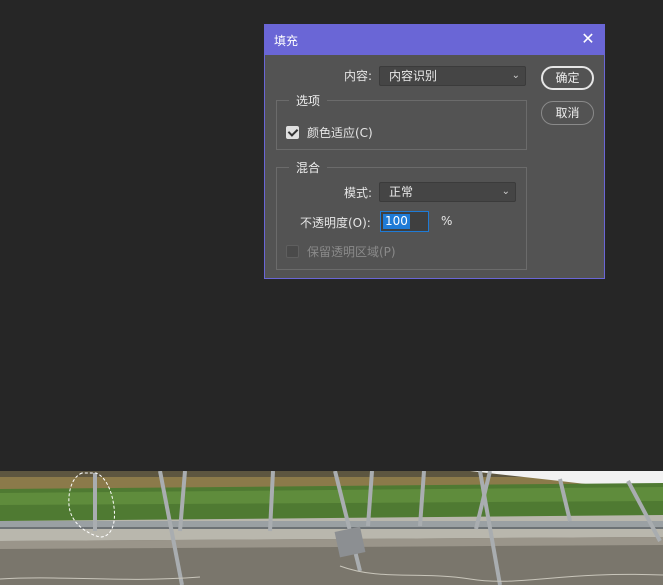  Describe the element at coordinates (308, 167) in the screenshot. I see `blending-legend: 混合` at that location.